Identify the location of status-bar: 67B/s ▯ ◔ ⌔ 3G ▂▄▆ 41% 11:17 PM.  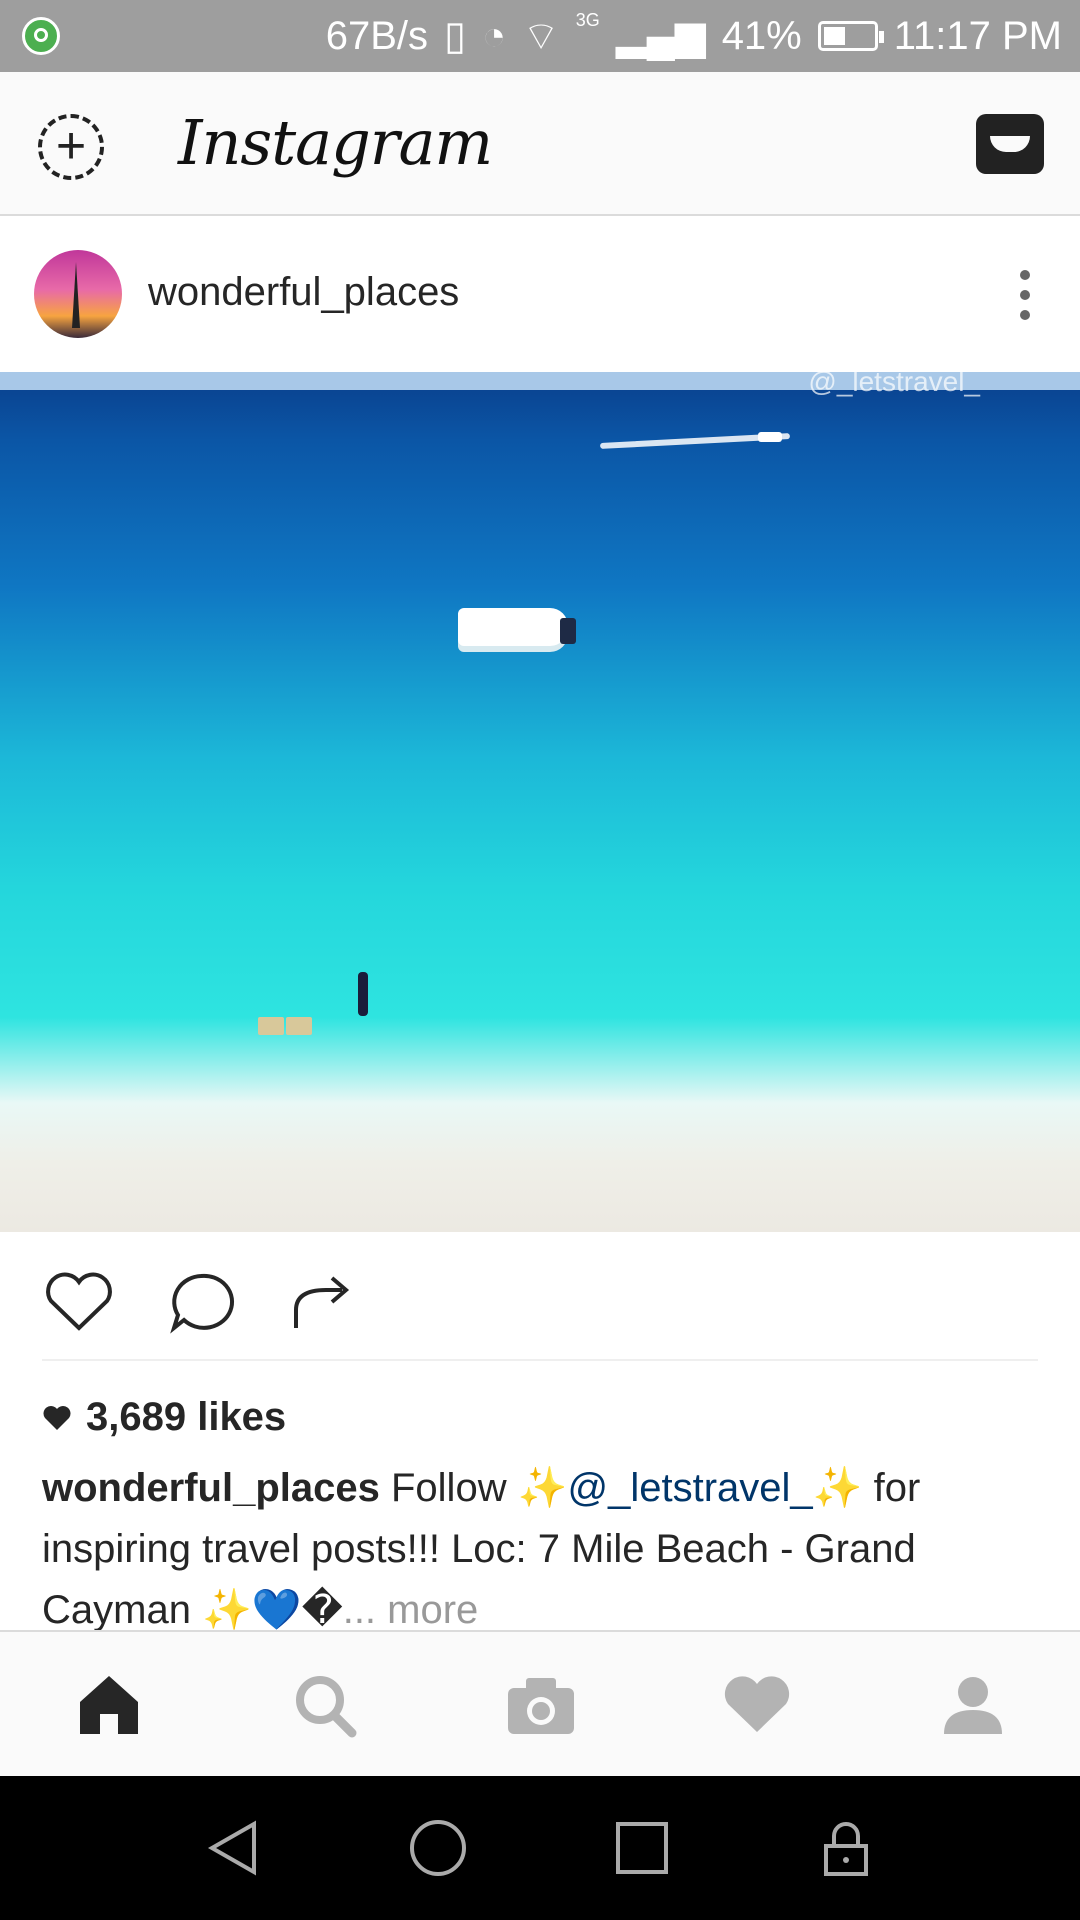
(540, 36).